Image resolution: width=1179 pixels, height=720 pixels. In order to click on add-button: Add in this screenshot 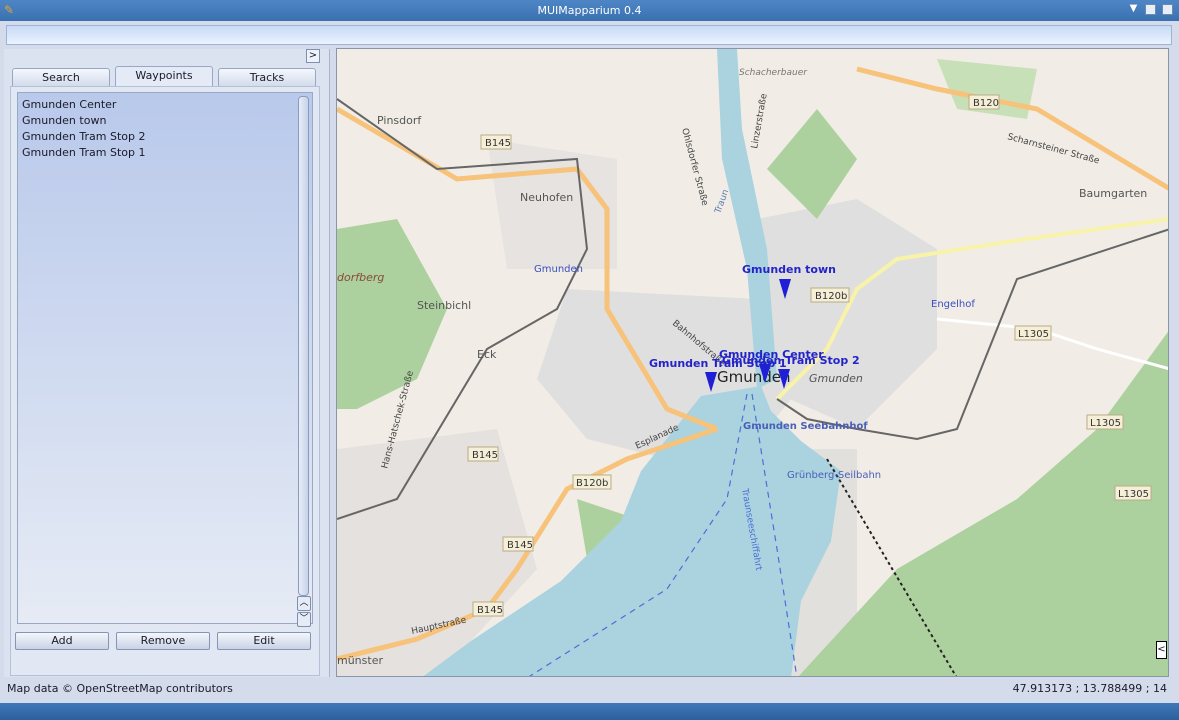, I will do `click(62, 641)`.